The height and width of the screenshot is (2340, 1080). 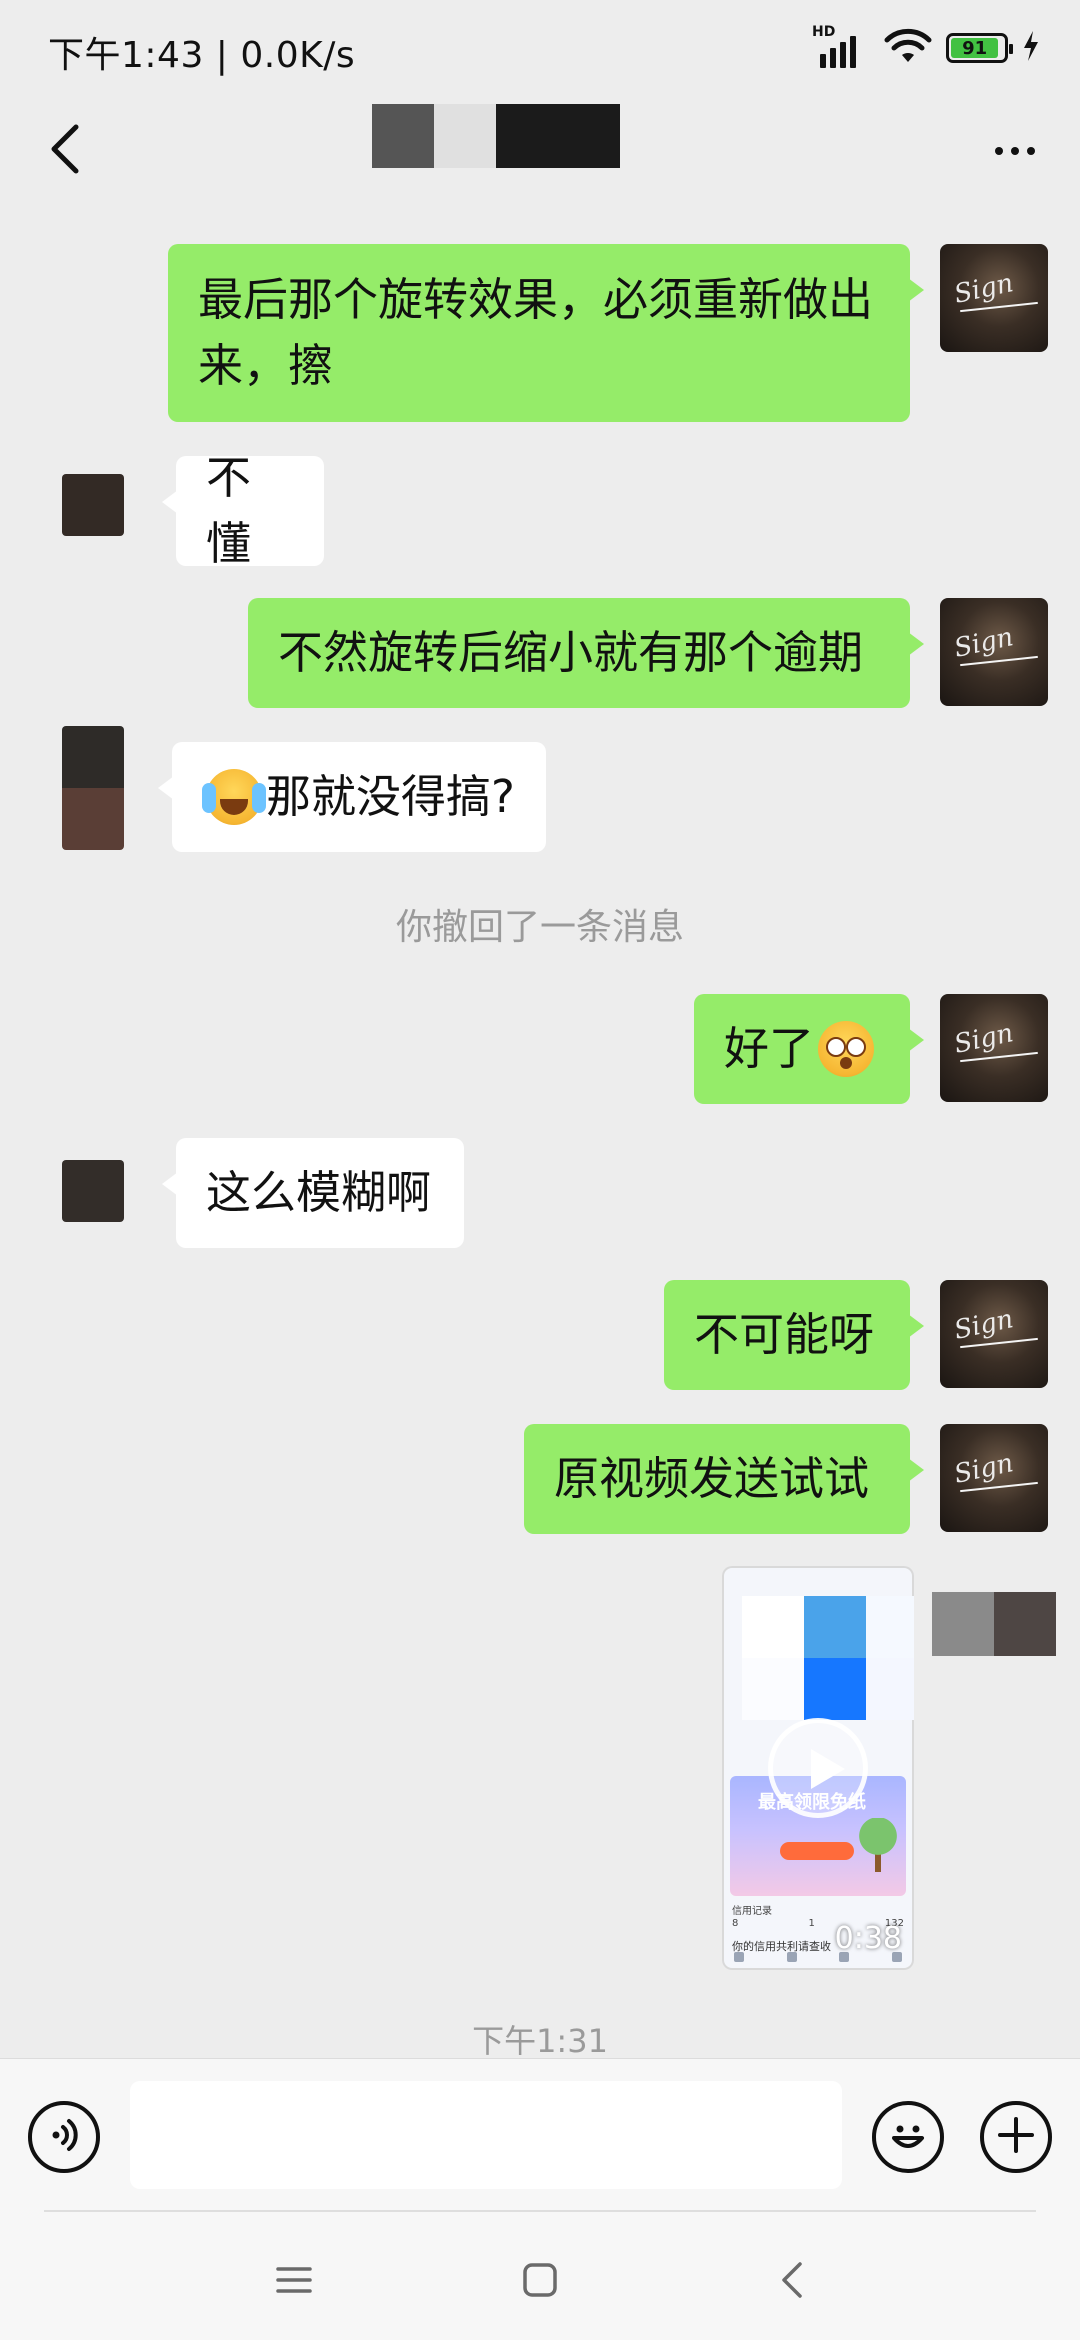 I want to click on system-navigation-bar, so click(x=540, y=2276).